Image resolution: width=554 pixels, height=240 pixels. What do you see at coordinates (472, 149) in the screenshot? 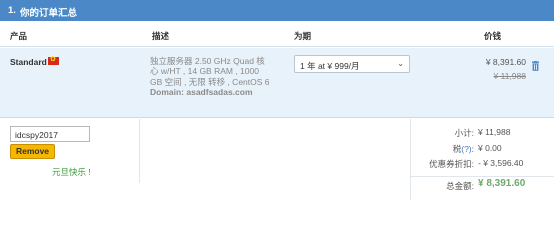
I see `tax-colon: :` at bounding box center [472, 149].